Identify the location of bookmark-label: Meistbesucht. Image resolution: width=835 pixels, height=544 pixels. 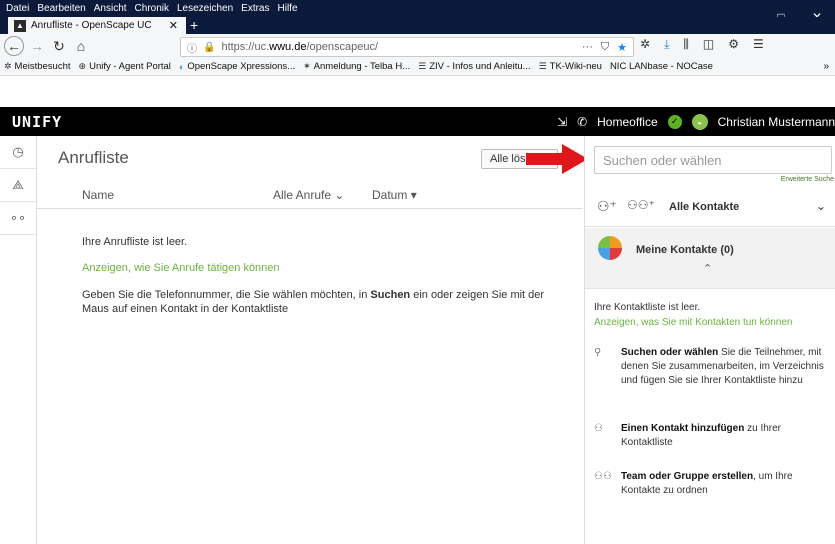
(42, 66).